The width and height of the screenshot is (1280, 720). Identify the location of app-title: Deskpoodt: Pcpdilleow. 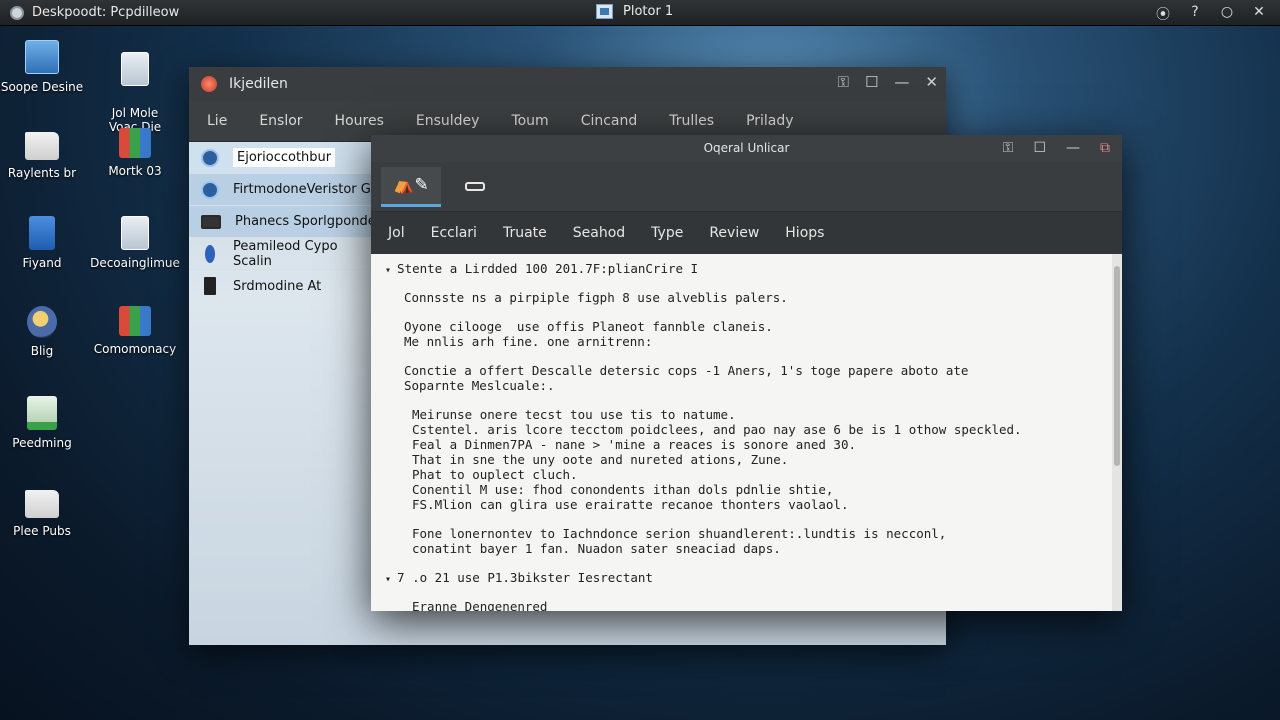
(106, 12).